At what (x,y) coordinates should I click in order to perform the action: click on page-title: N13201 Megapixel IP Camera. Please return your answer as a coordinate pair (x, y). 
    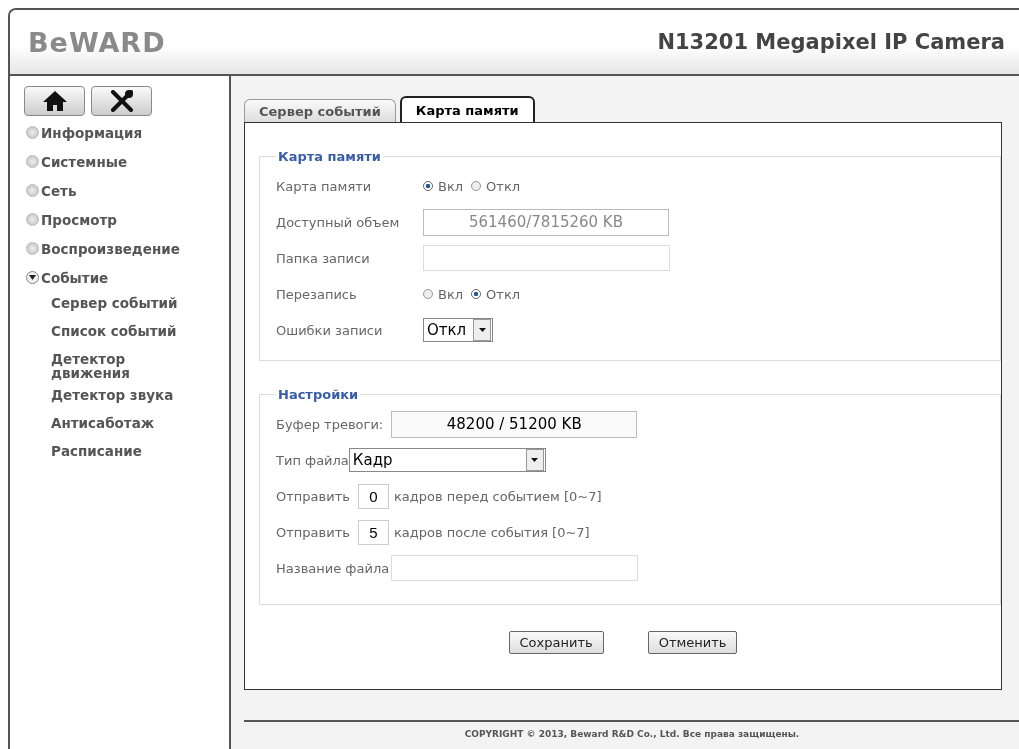
    Looking at the image, I should click on (831, 42).